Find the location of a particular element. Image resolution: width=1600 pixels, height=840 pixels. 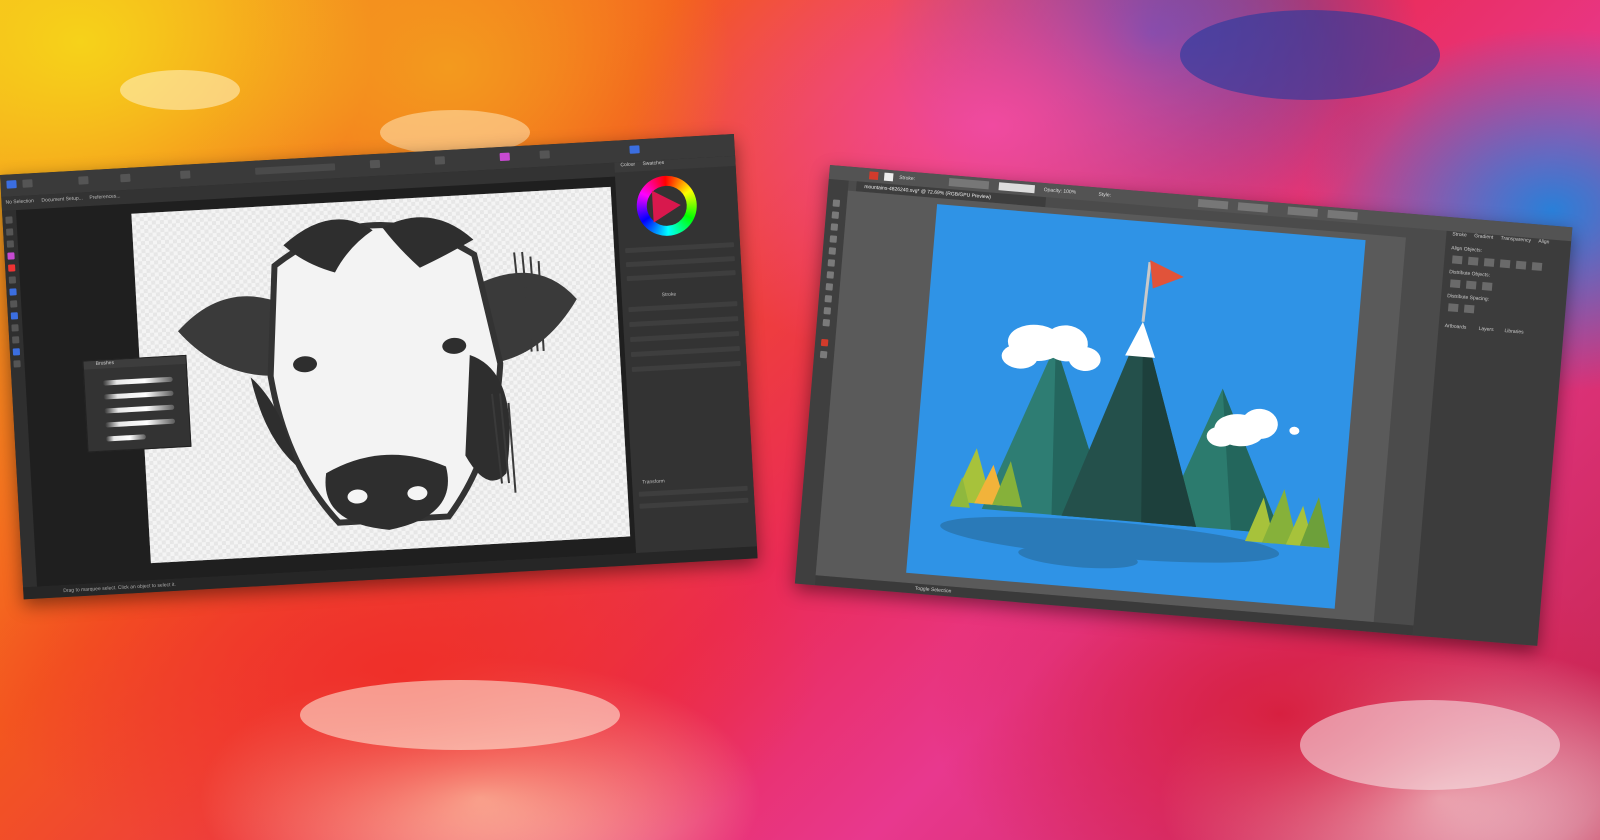

stroke-label: Stroke: is located at coordinates (907, 178).